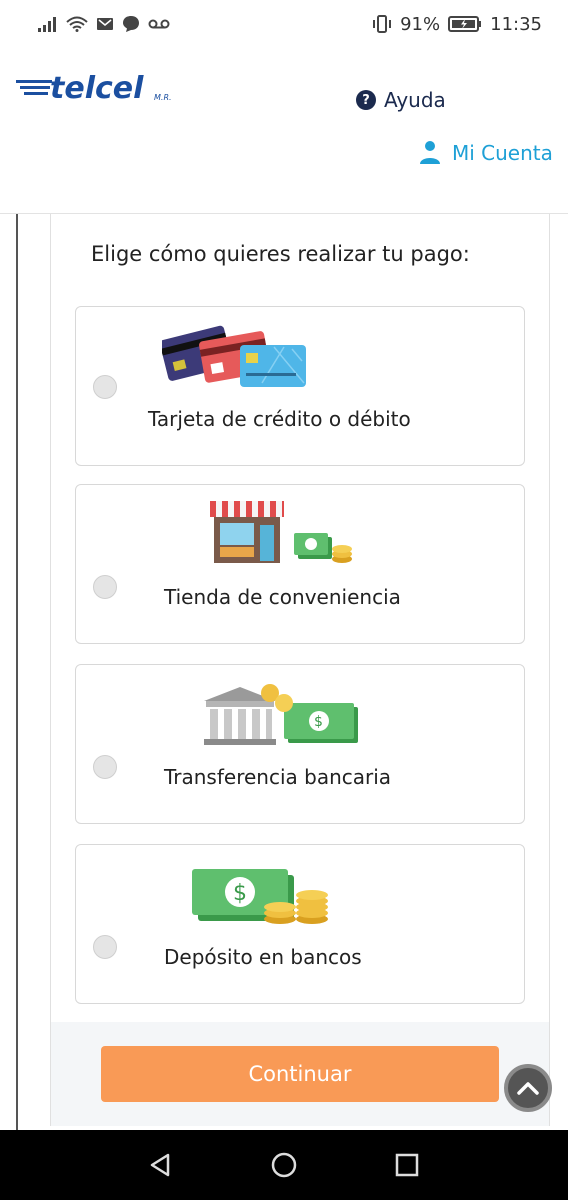  I want to click on help-link: ? Ayuda, so click(401, 100).